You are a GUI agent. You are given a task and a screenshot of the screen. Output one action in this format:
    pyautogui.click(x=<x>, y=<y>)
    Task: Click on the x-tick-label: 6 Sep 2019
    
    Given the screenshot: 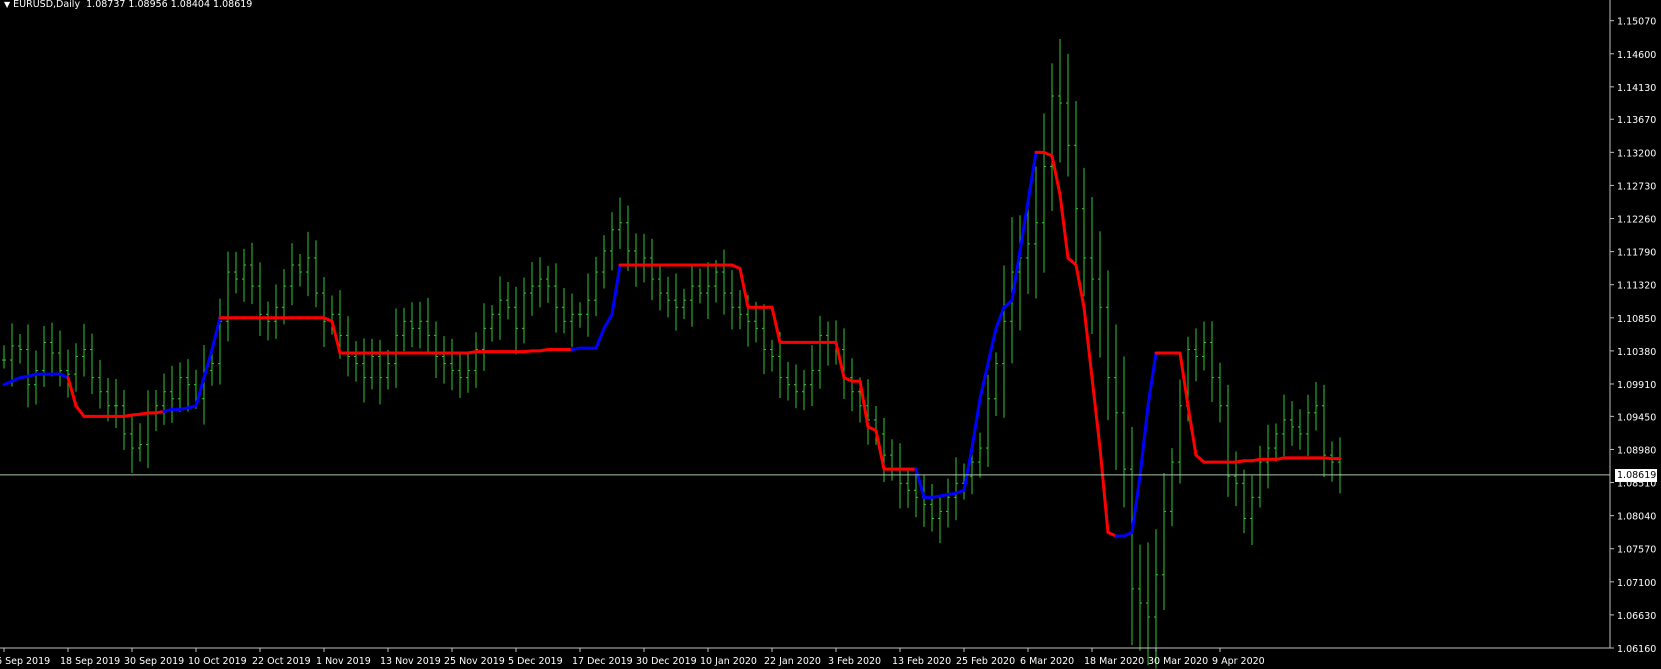 What is the action you would take?
    pyautogui.click(x=25, y=661)
    